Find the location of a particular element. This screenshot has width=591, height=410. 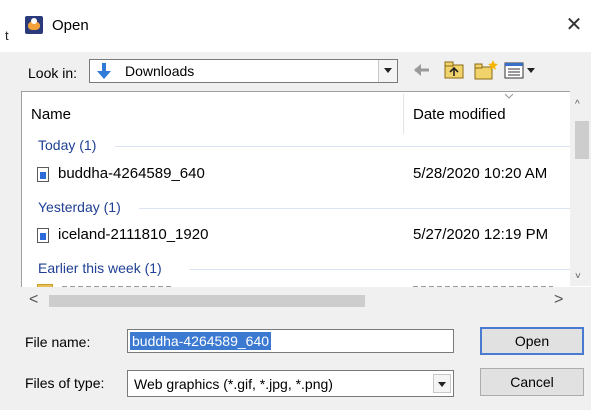

title-bar: t Open ✕ is located at coordinates (295, 26).